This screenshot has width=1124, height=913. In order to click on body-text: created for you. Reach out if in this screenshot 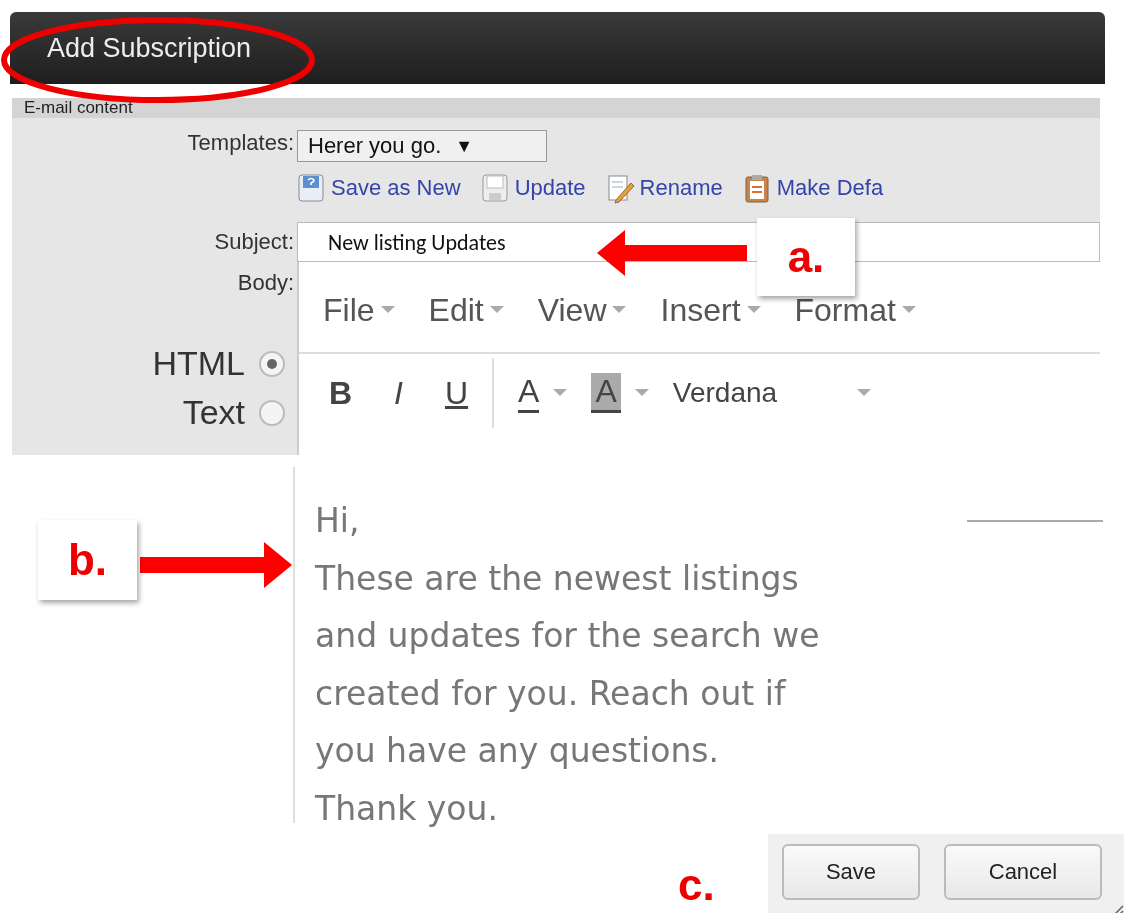, I will do `click(550, 693)`.